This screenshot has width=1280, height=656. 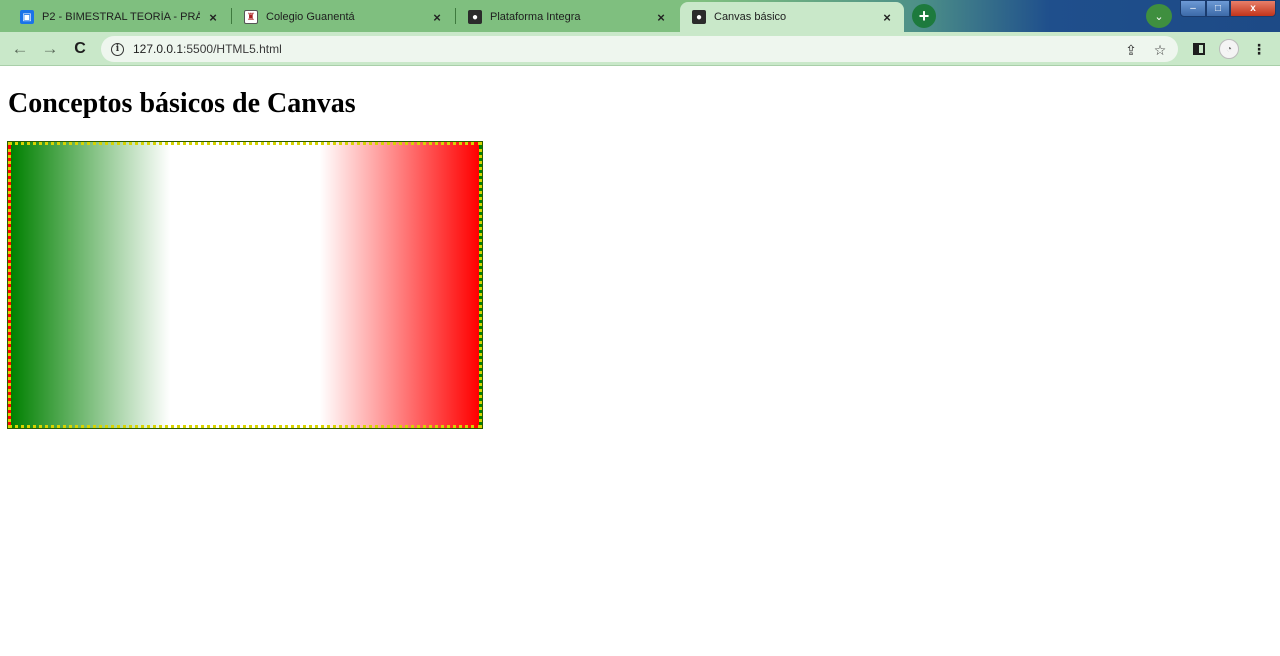 I want to click on menu-kebab-icon: ⋮, so click(x=1259, y=49).